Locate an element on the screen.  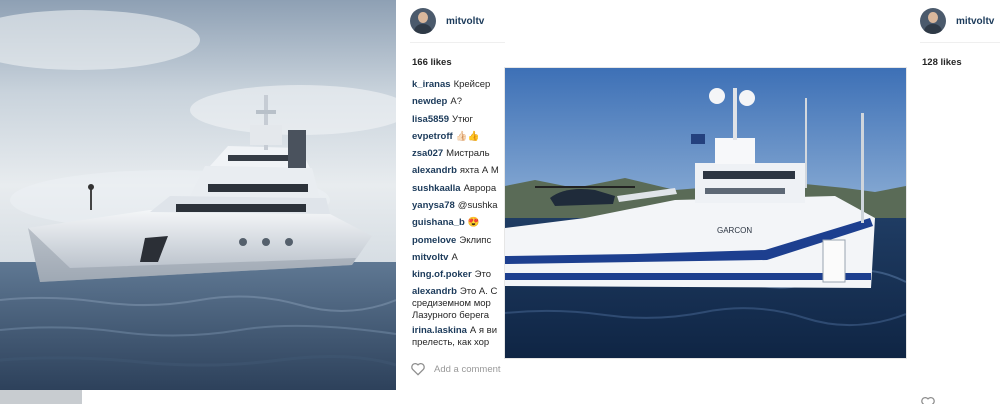
comment-user: pomelove is located at coordinates (434, 240).